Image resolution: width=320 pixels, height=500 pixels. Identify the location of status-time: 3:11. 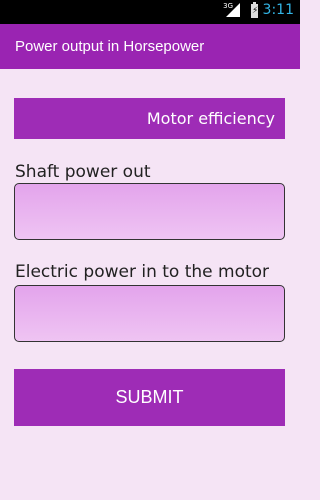
(278, 10).